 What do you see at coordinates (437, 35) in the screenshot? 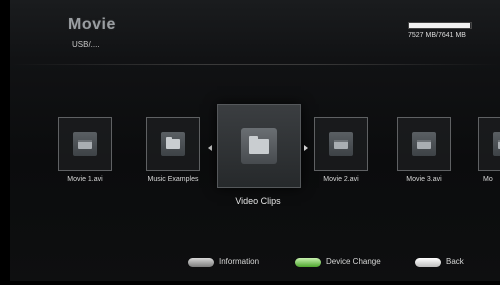
I see `storage-usage-text: 7527 MB/7641 MB` at bounding box center [437, 35].